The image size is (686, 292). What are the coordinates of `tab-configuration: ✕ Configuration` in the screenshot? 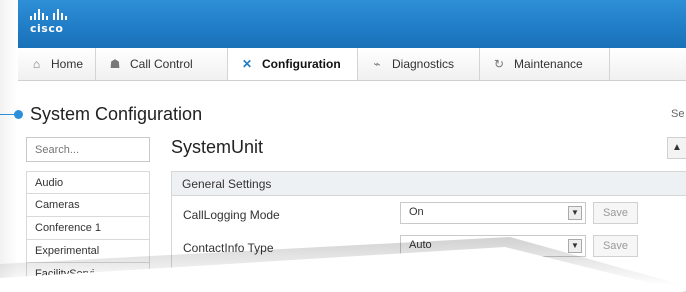 It's located at (293, 64).